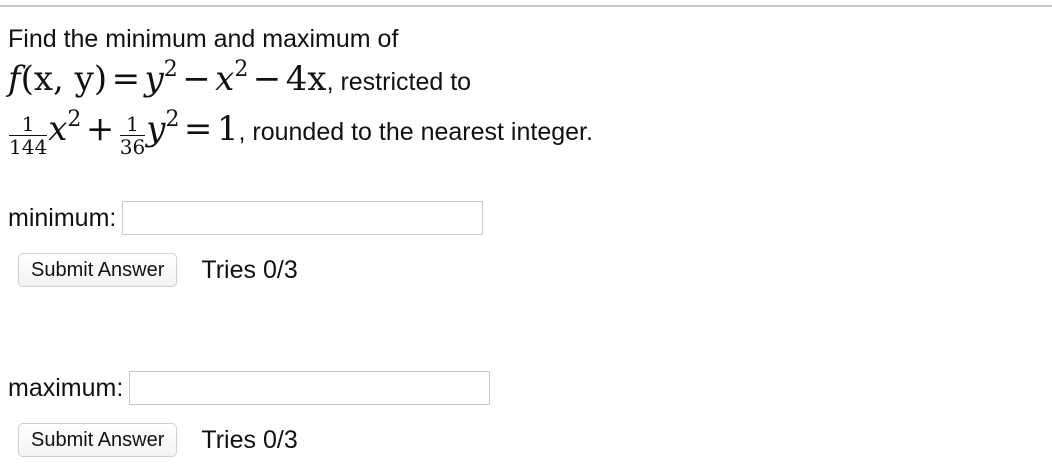 The image size is (1052, 472). I want to click on problem-prompt: Find the minimum and maximum of, so click(203, 39).